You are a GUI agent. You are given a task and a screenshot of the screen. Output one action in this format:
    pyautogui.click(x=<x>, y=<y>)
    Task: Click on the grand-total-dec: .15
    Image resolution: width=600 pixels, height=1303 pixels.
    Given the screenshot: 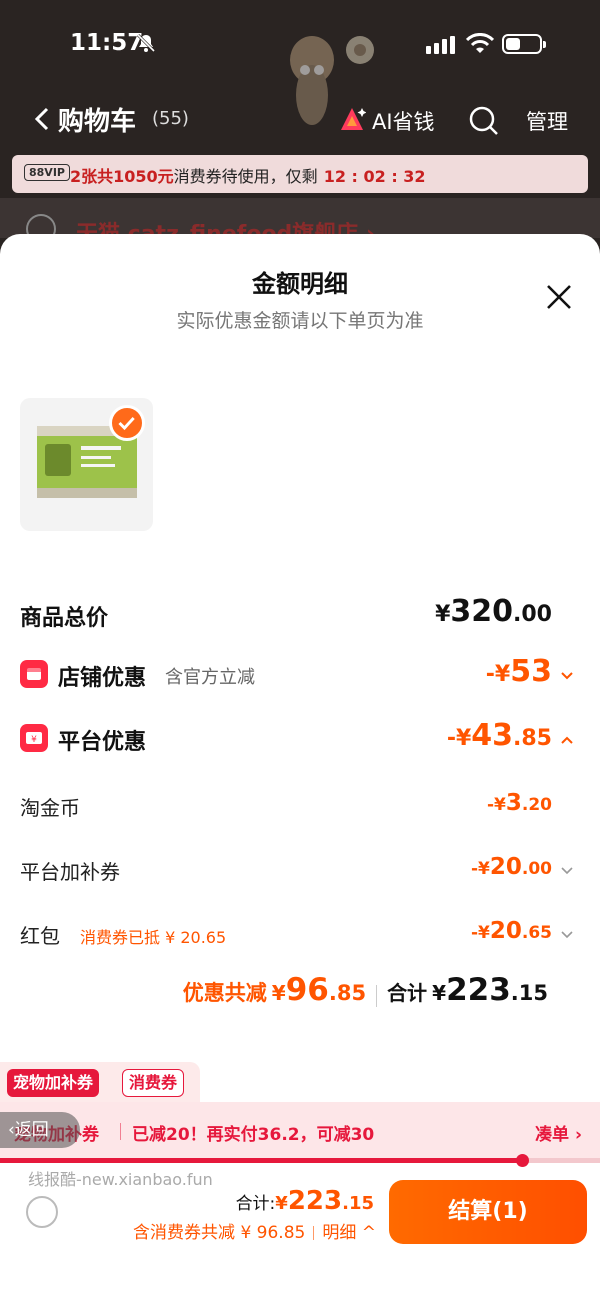 What is the action you would take?
    pyautogui.click(x=529, y=993)
    